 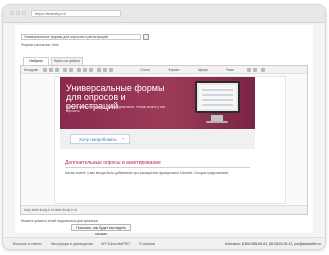 What do you see at coordinates (146, 37) in the screenshot?
I see `calendar-icon` at bounding box center [146, 37].